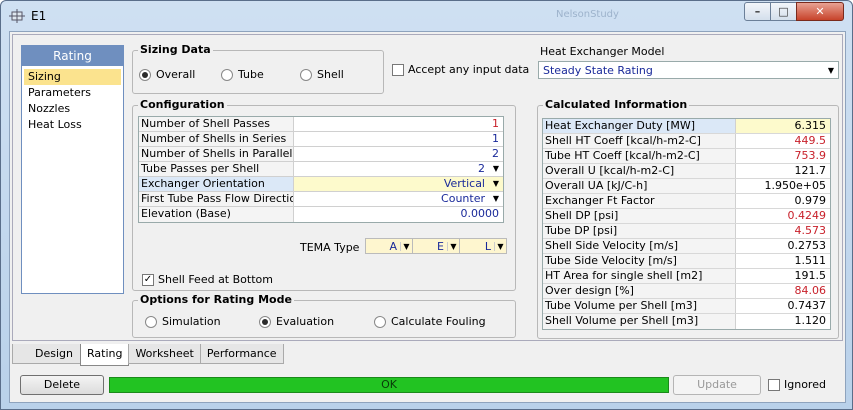  I want to click on table-row: Number of Shells in Series 1, so click(321, 139).